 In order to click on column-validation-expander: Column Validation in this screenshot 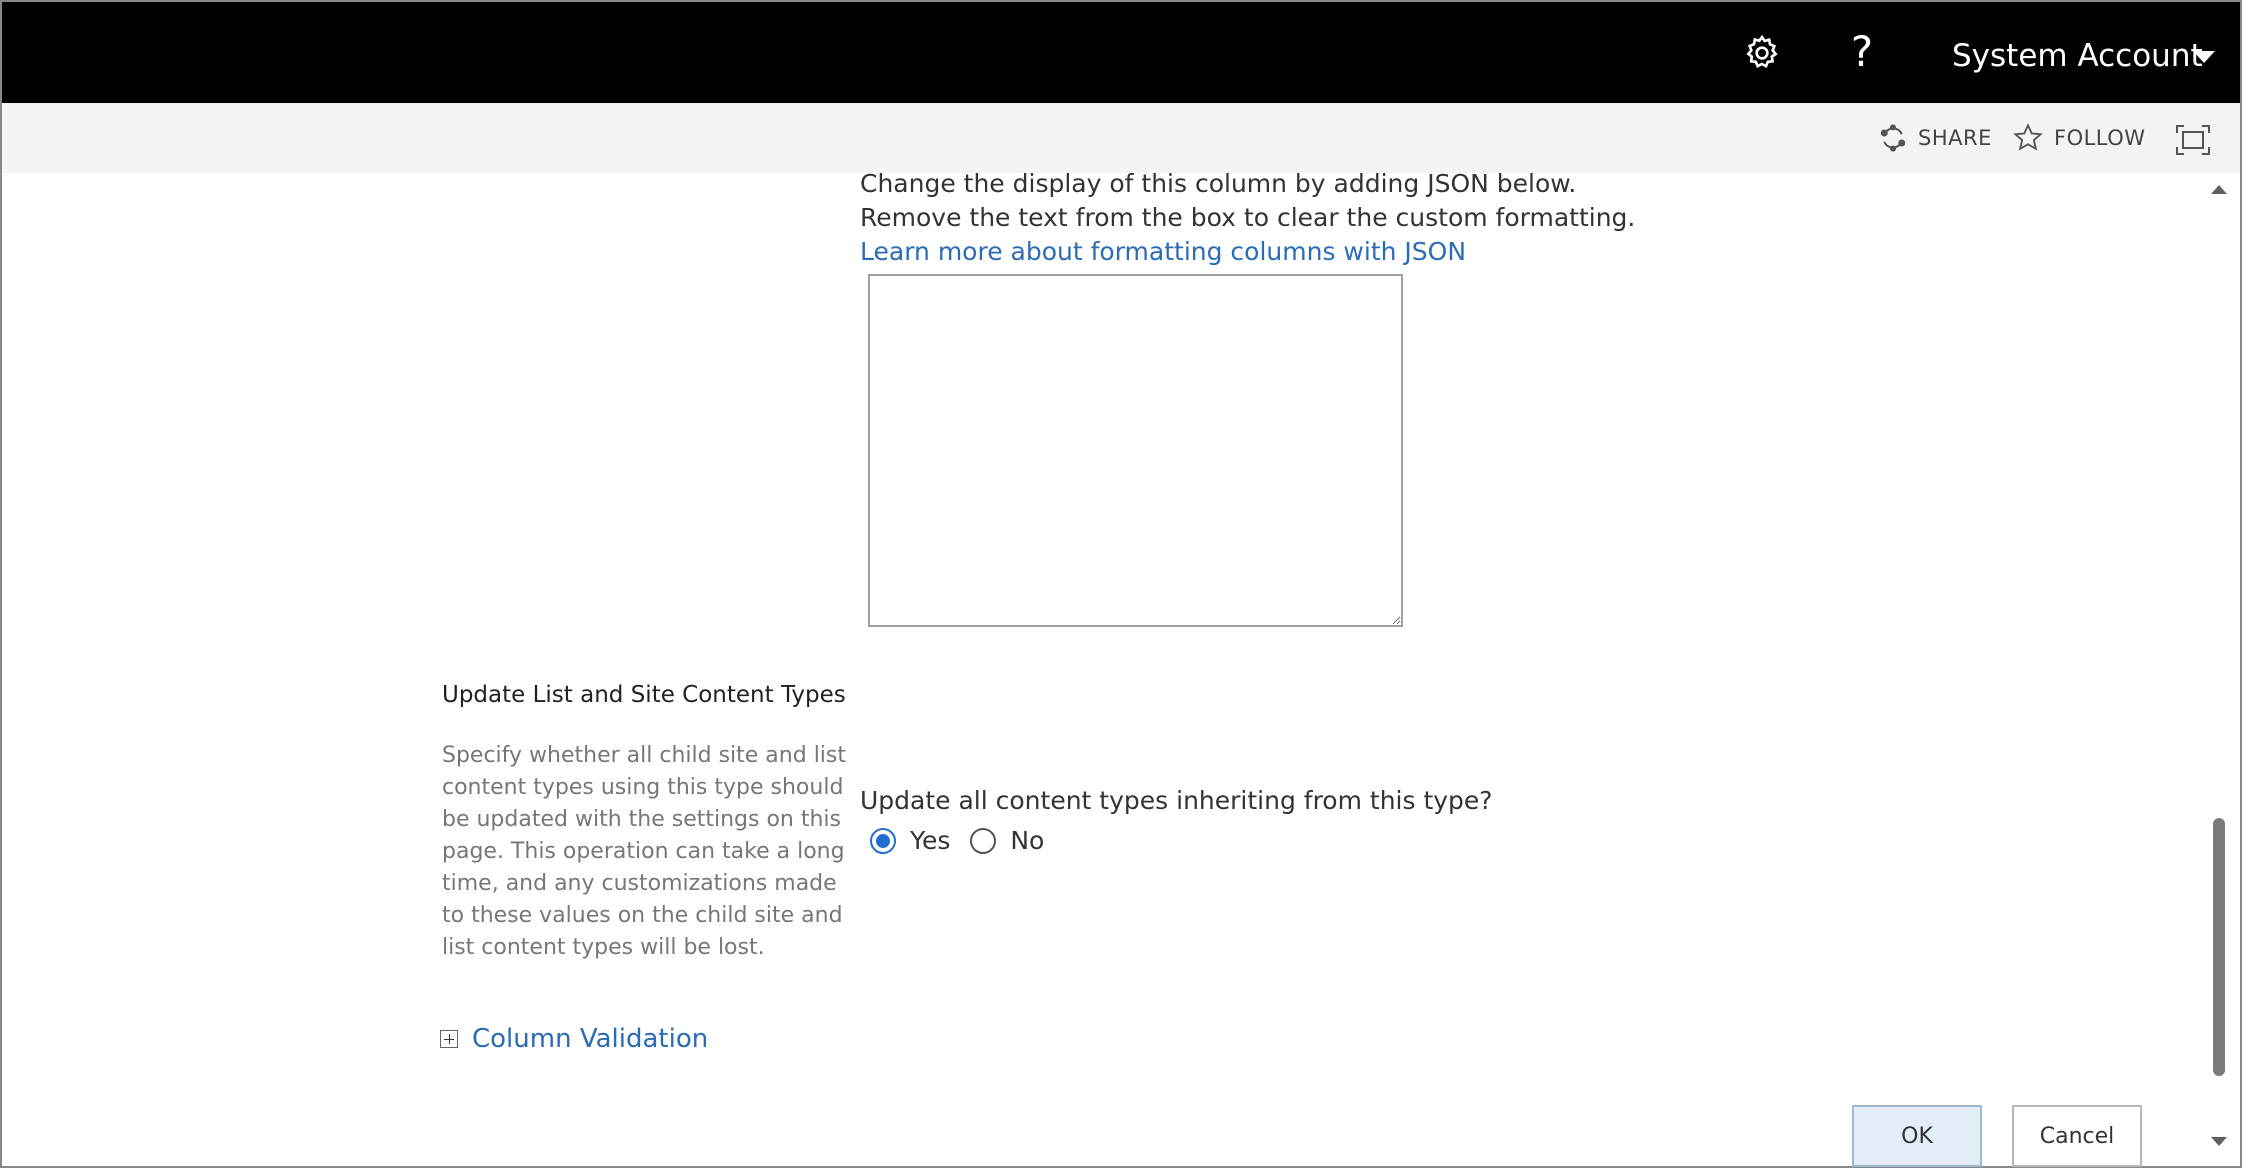, I will do `click(574, 1039)`.